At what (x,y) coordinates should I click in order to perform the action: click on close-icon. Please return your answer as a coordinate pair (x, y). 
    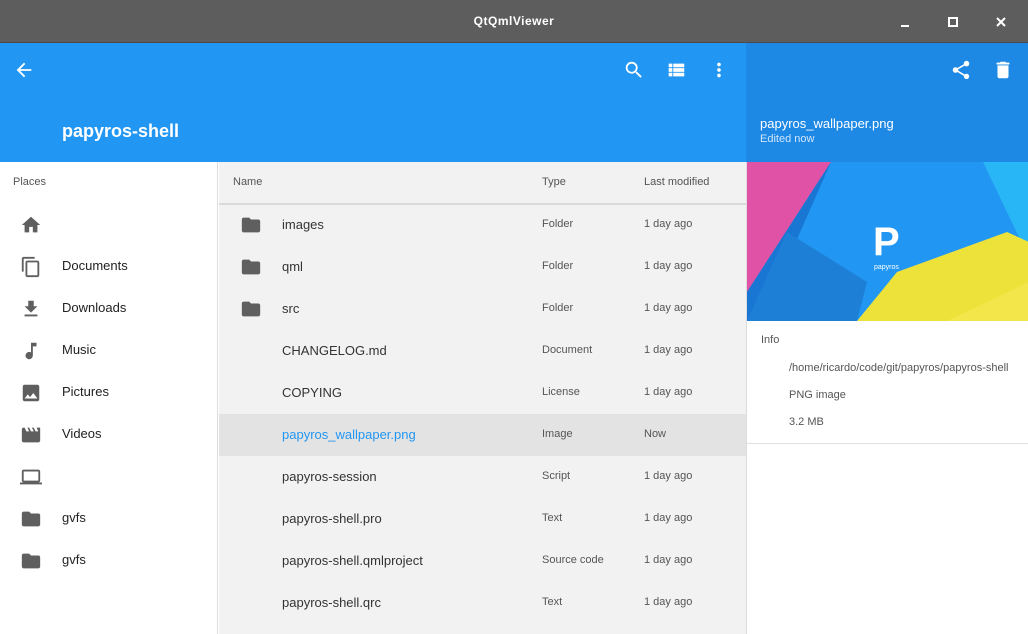
    Looking at the image, I should click on (1001, 22).